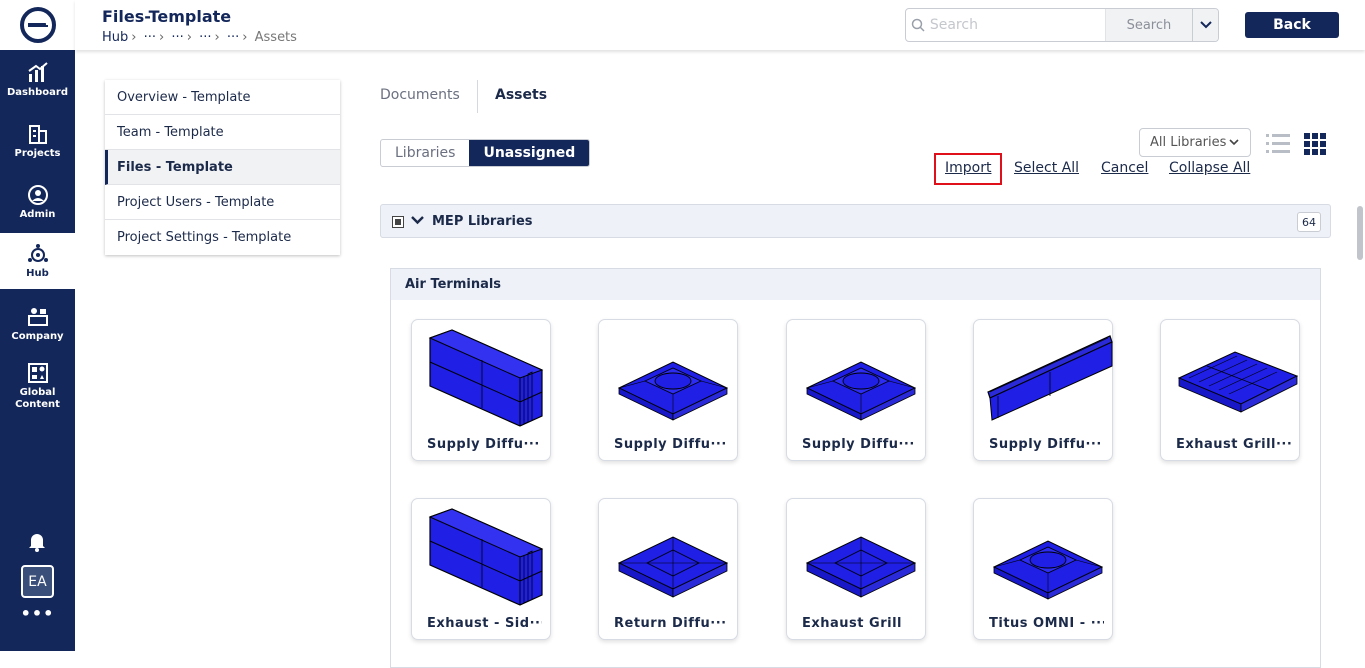  Describe the element at coordinates (1233, 444) in the screenshot. I see `asset-label: Exhaust Grill···` at that location.